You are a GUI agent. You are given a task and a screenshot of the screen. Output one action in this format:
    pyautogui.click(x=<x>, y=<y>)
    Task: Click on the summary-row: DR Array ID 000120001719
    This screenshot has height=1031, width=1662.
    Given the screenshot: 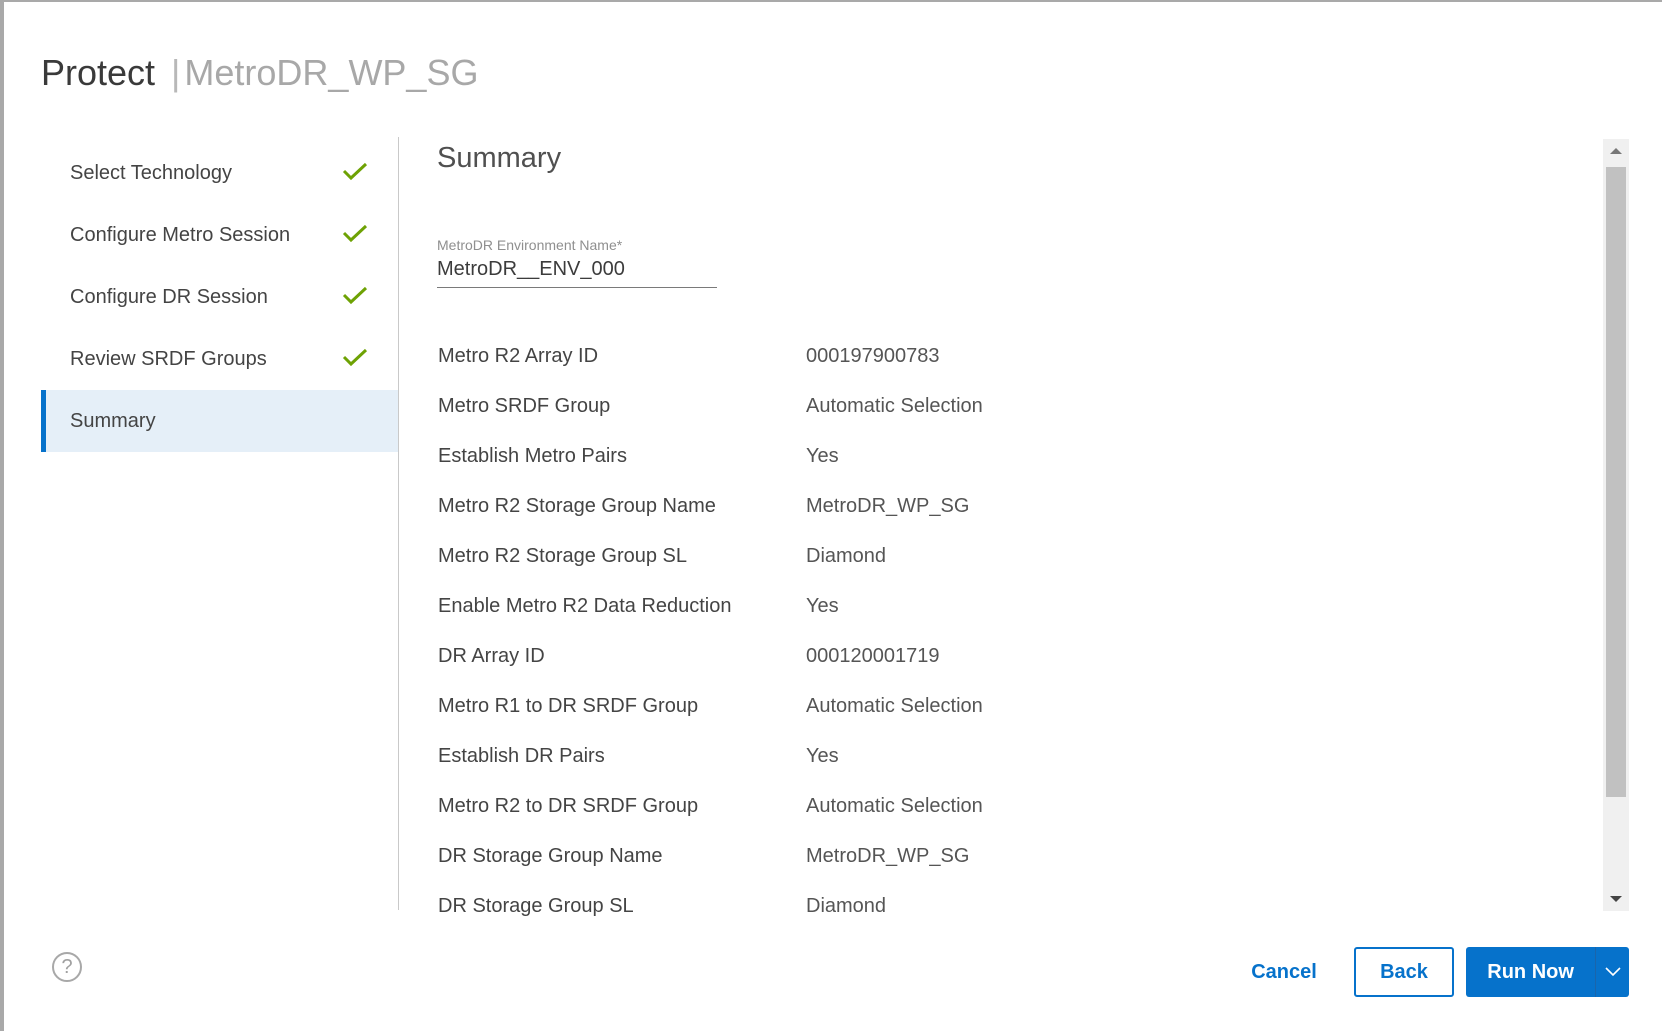 What is the action you would take?
    pyautogui.click(x=710, y=656)
    